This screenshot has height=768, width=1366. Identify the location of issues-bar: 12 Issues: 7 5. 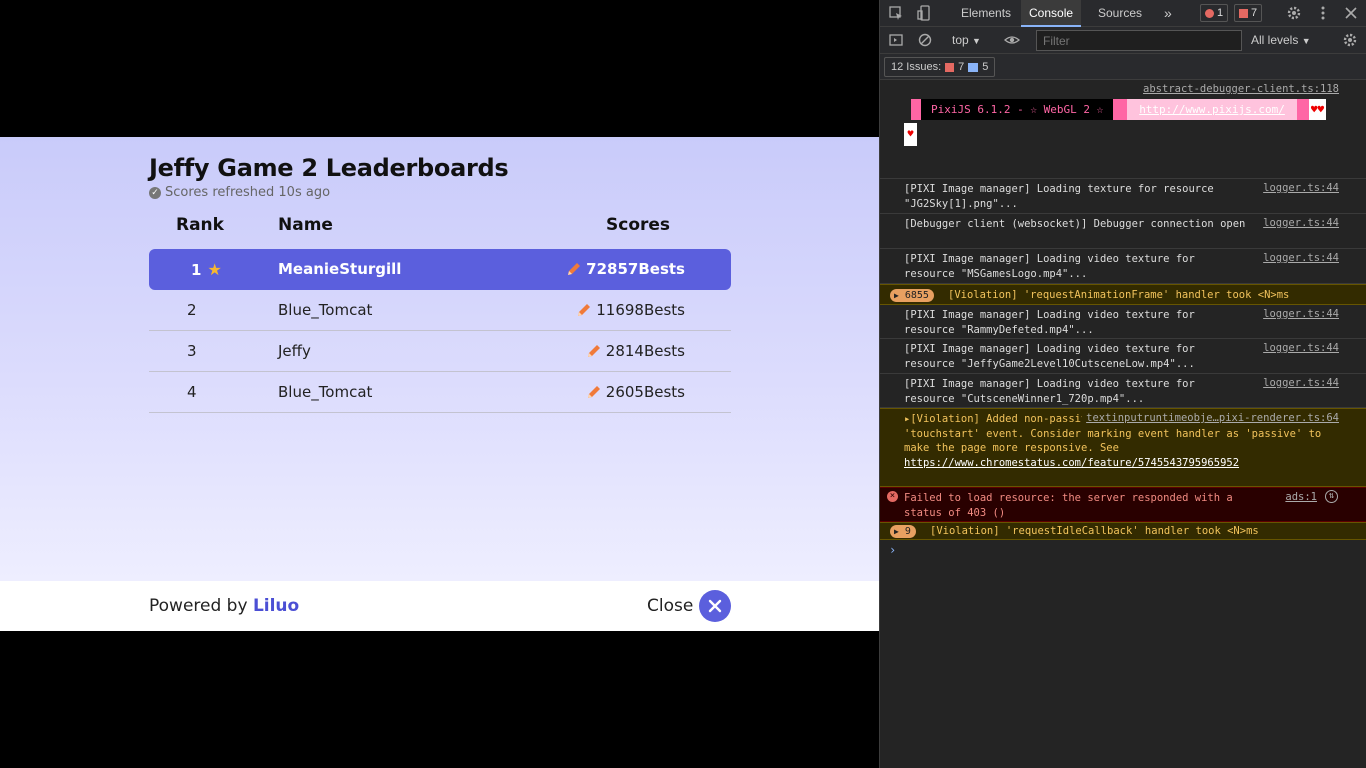
(1123, 67).